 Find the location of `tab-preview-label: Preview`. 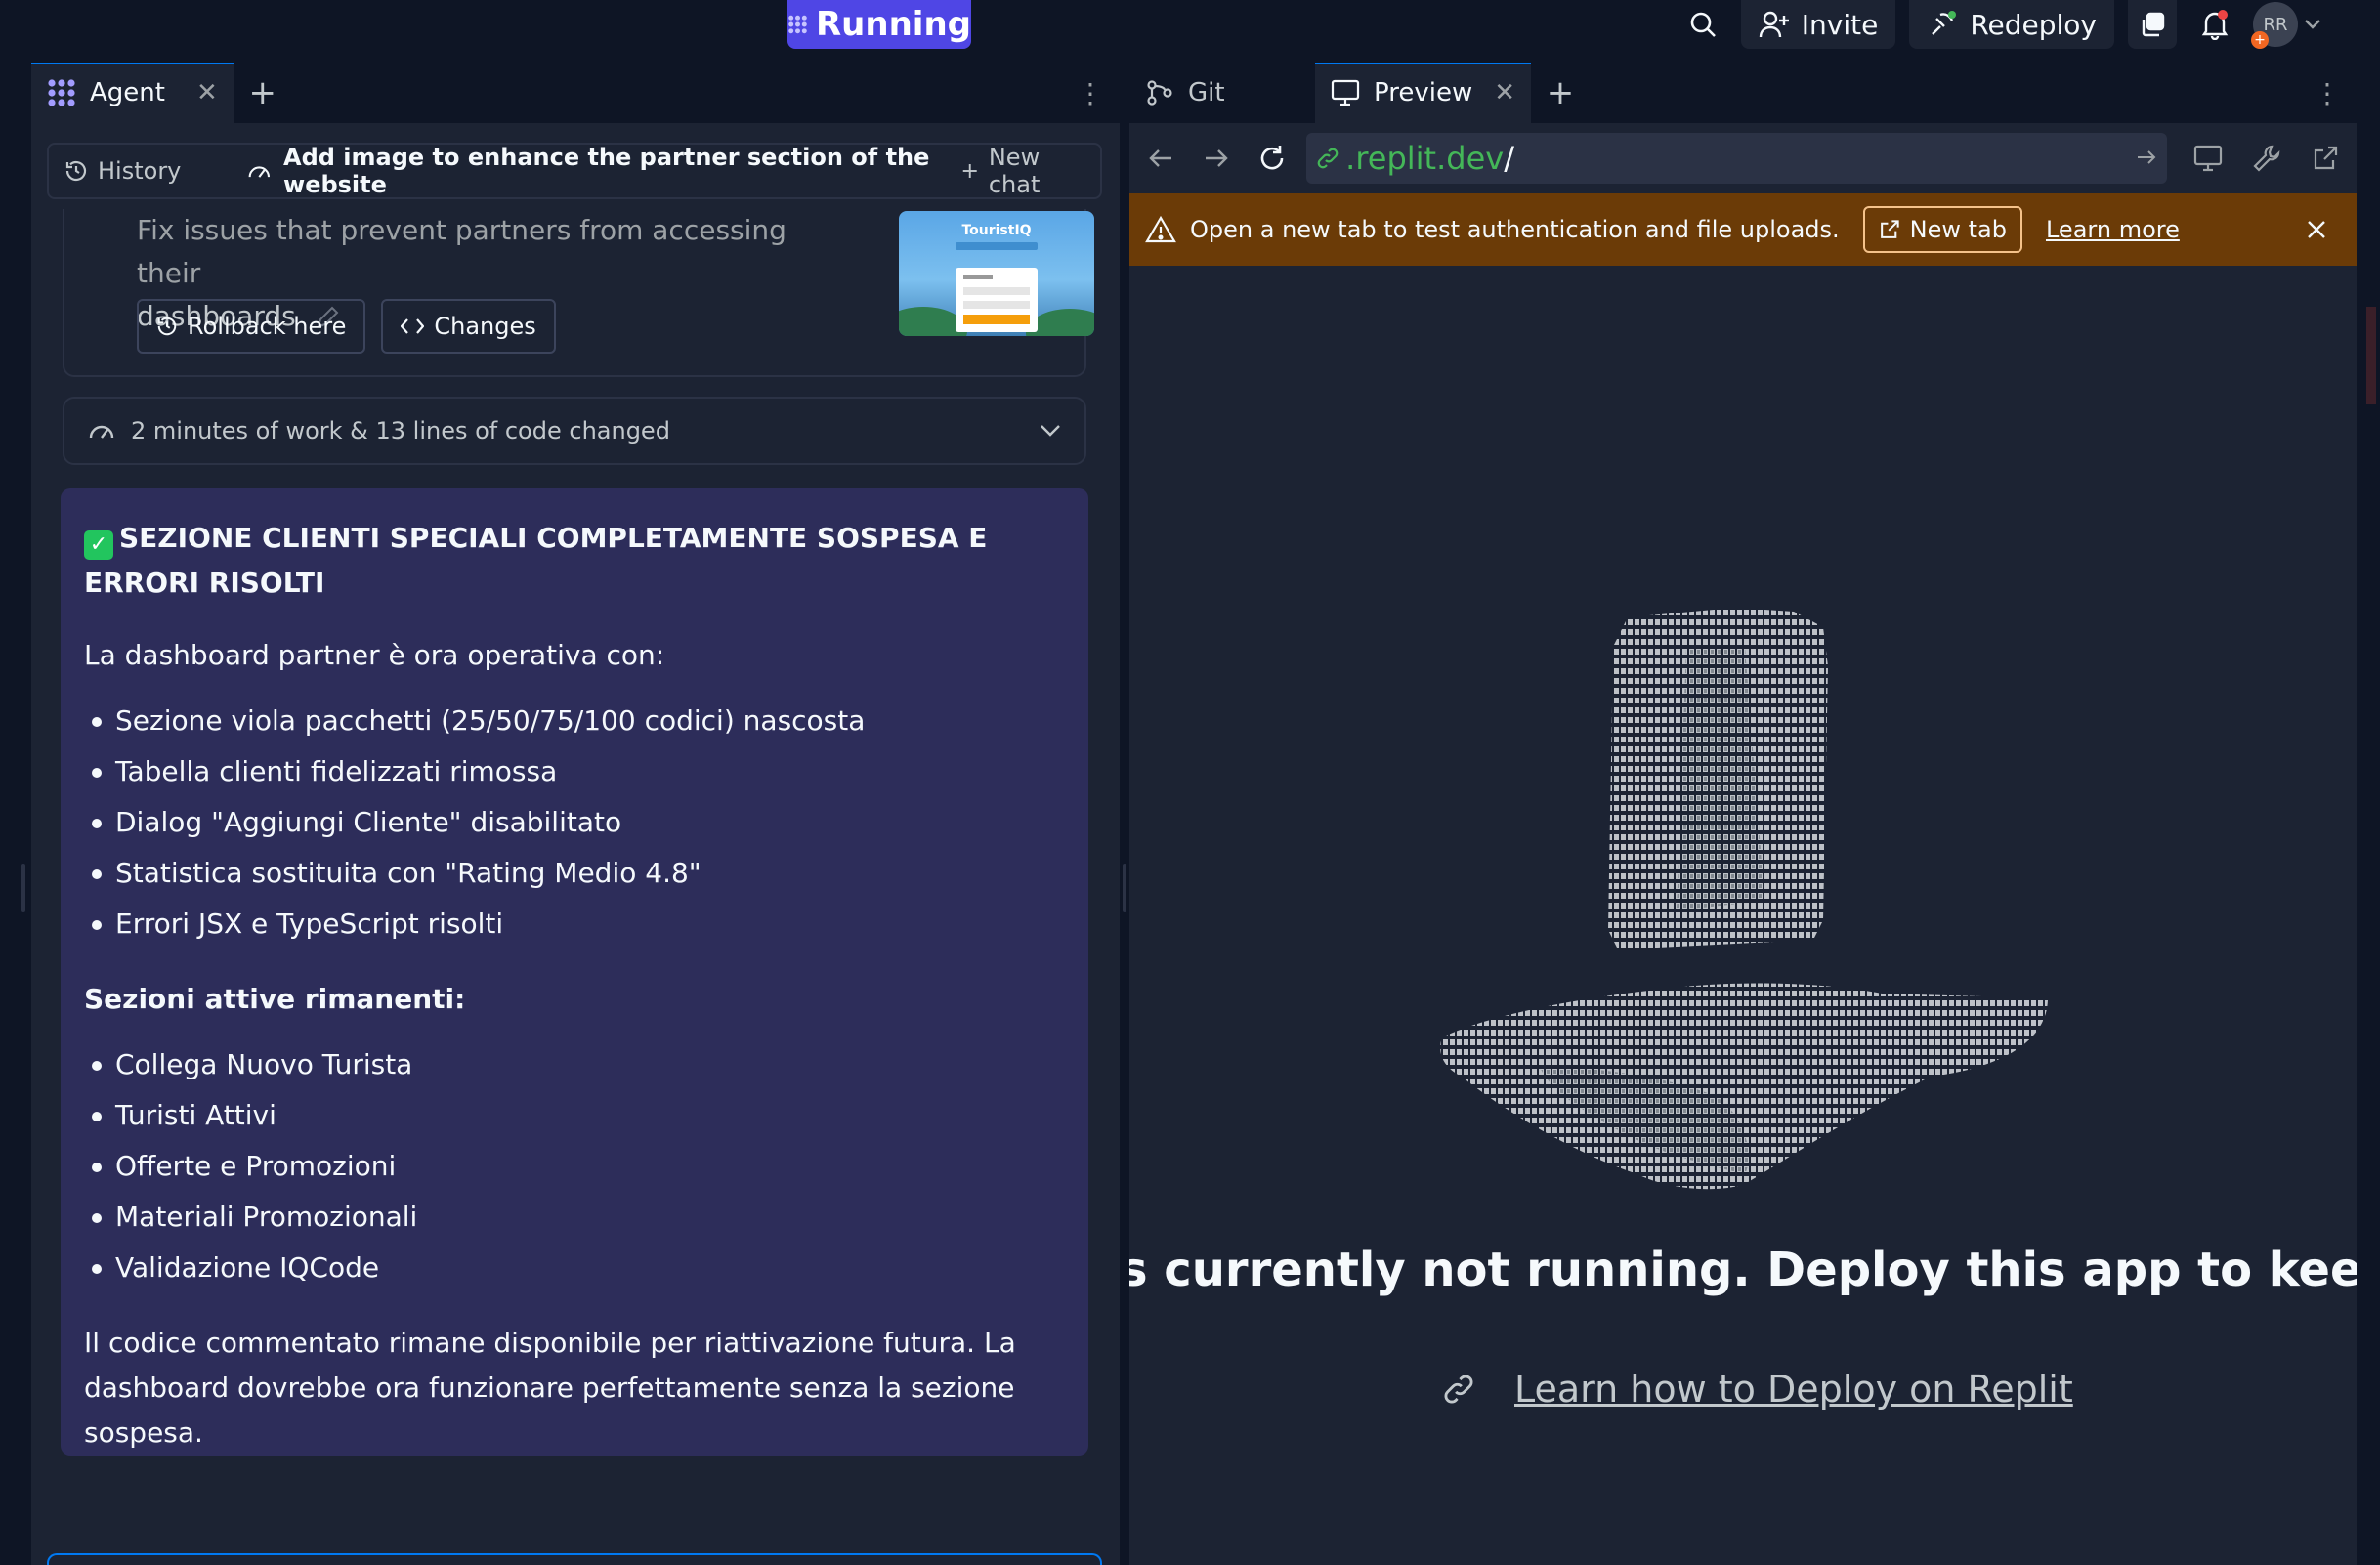

tab-preview-label: Preview is located at coordinates (1423, 92).